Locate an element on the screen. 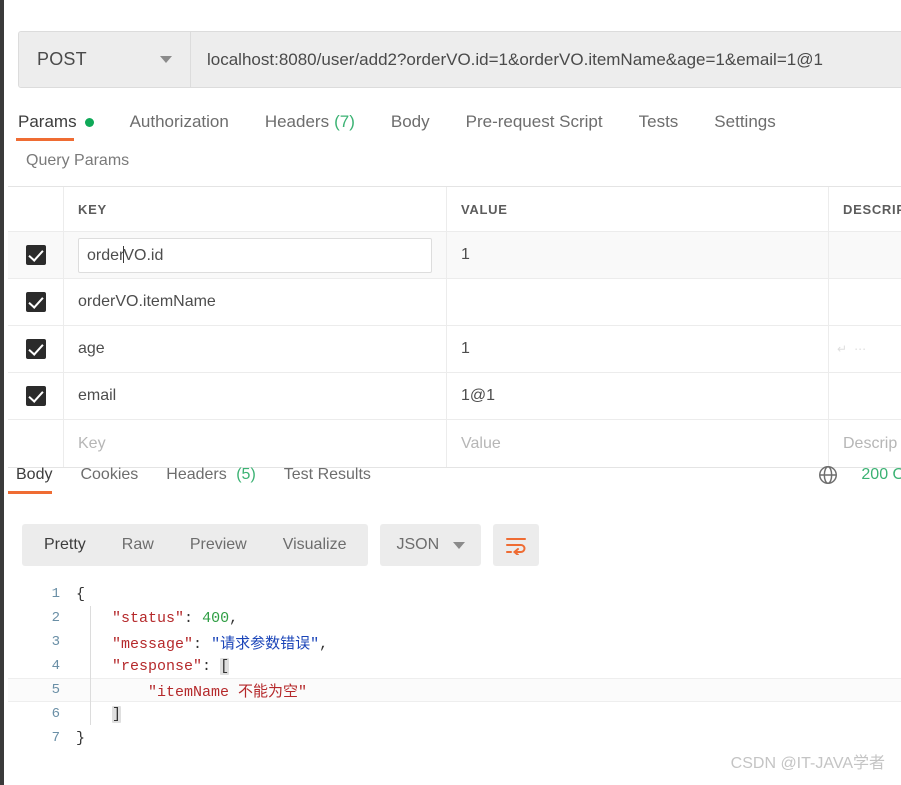  response-tab-cookies: Cookies is located at coordinates (109, 480).